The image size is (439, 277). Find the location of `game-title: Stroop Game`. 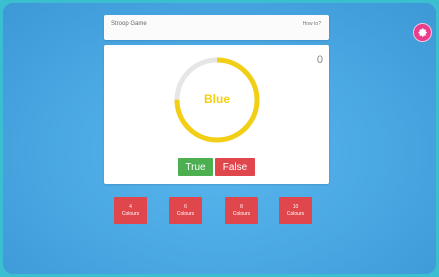

game-title: Stroop Game is located at coordinates (129, 24).